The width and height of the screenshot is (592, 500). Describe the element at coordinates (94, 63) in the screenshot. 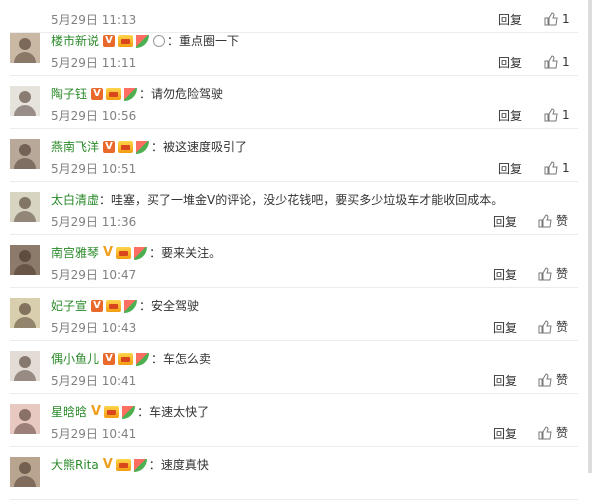

I see `comment-time: 5月29日 11:11` at that location.